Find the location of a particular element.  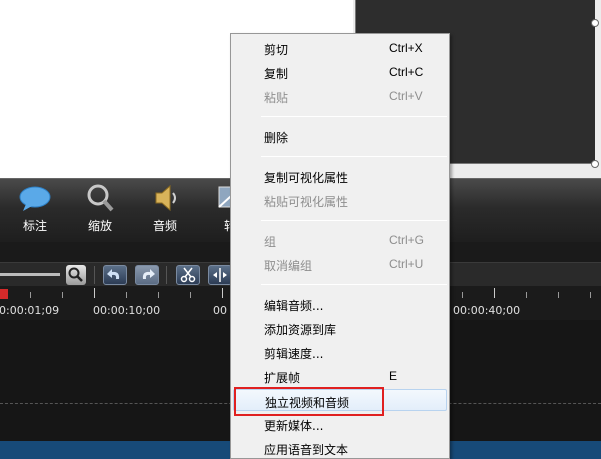

menu-item-label: 组 is located at coordinates (270, 242).